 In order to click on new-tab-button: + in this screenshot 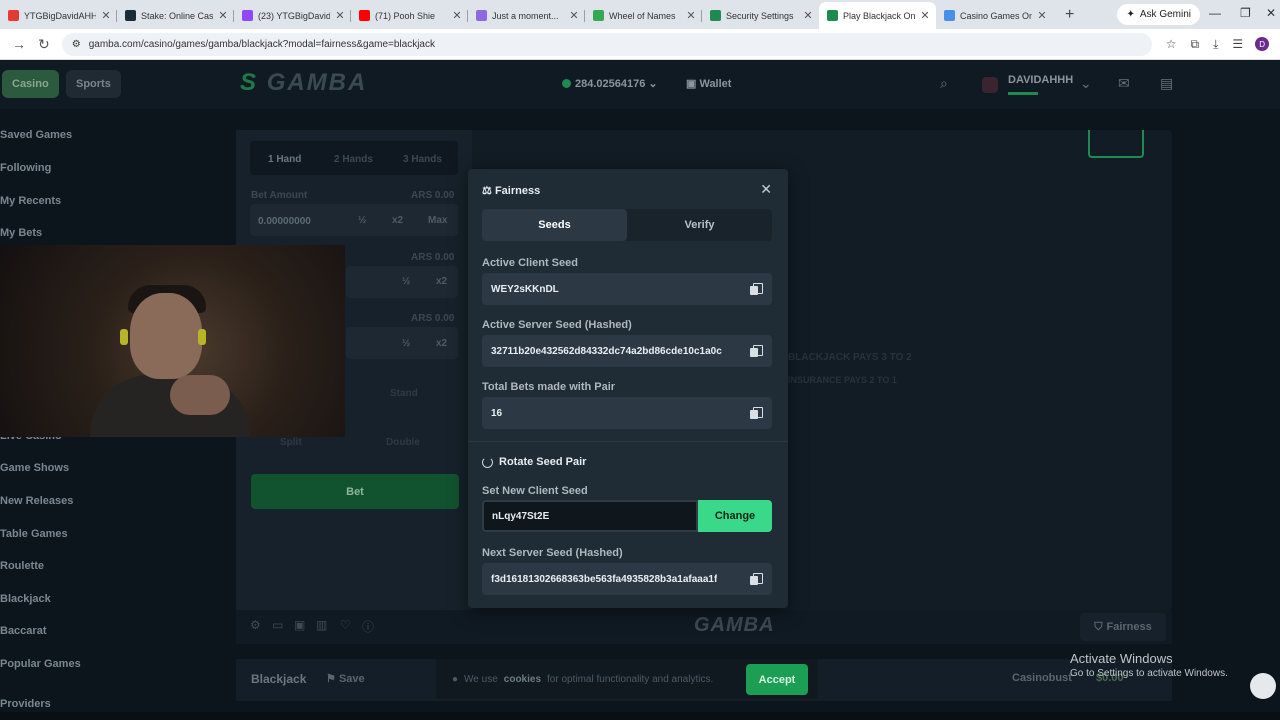, I will do `click(1069, 15)`.